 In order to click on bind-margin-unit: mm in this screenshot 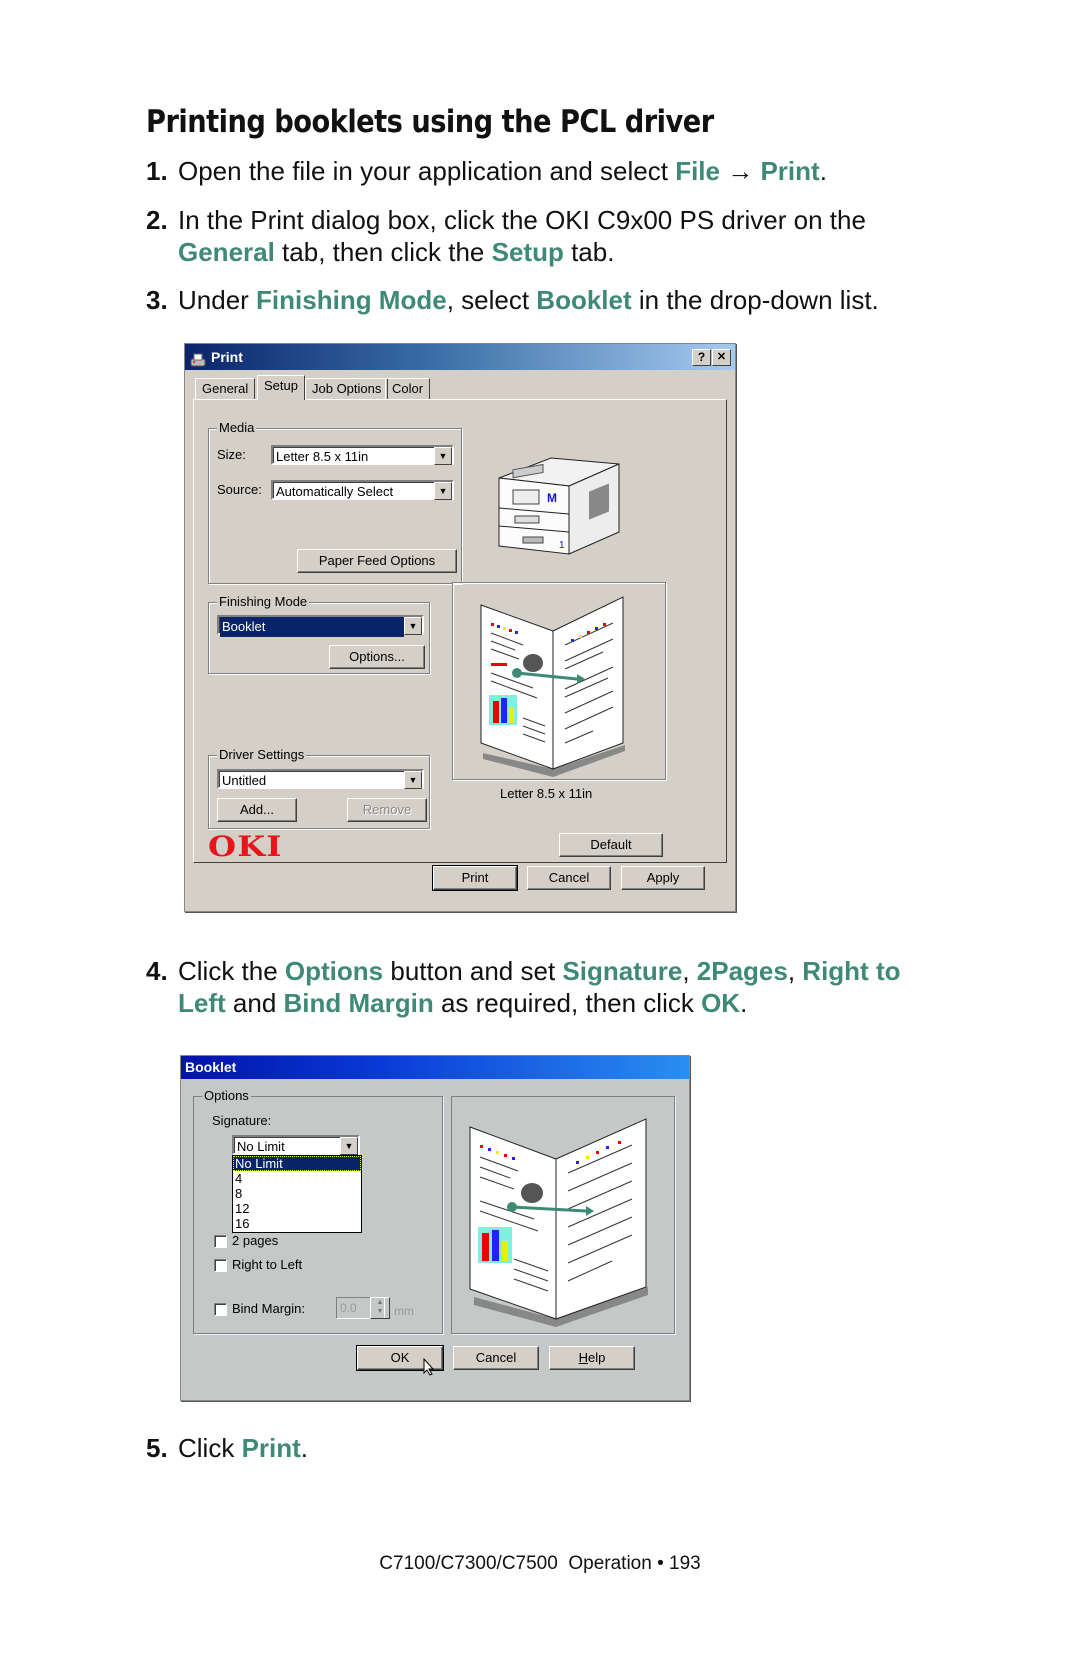, I will do `click(404, 1311)`.